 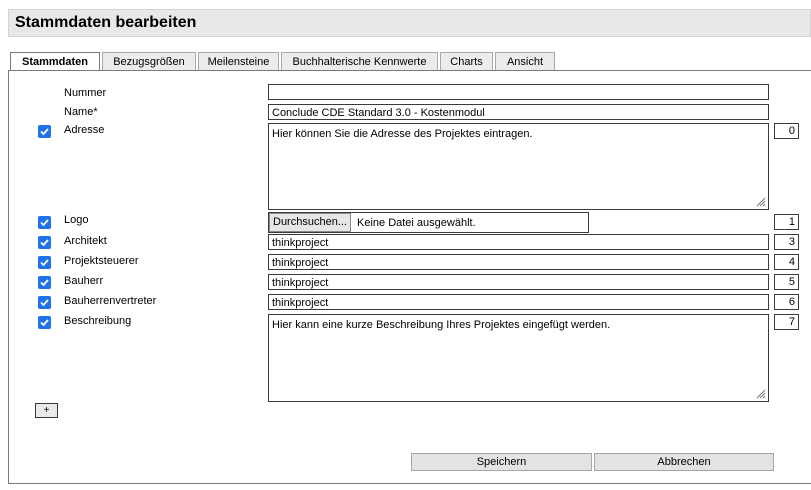 What do you see at coordinates (85, 93) in the screenshot?
I see `nummer-label: Nummer` at bounding box center [85, 93].